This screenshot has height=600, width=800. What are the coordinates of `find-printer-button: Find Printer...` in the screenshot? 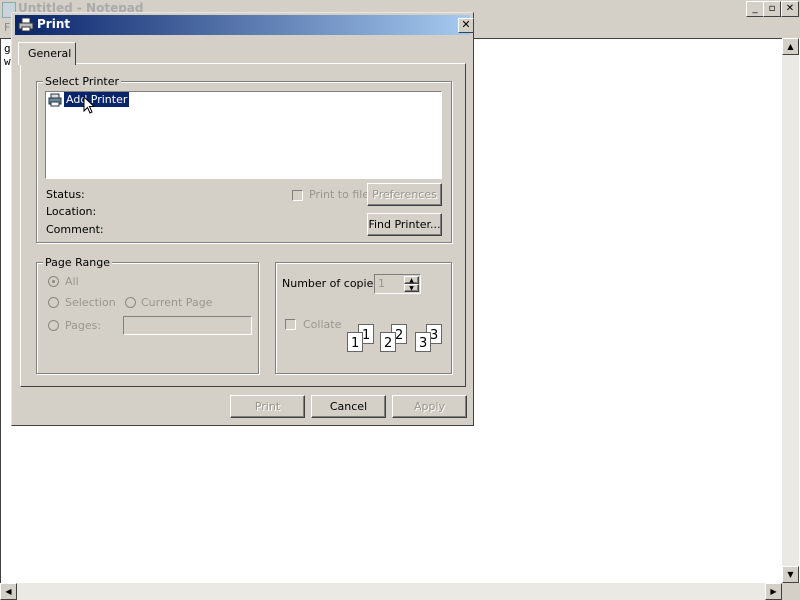 It's located at (404, 224).